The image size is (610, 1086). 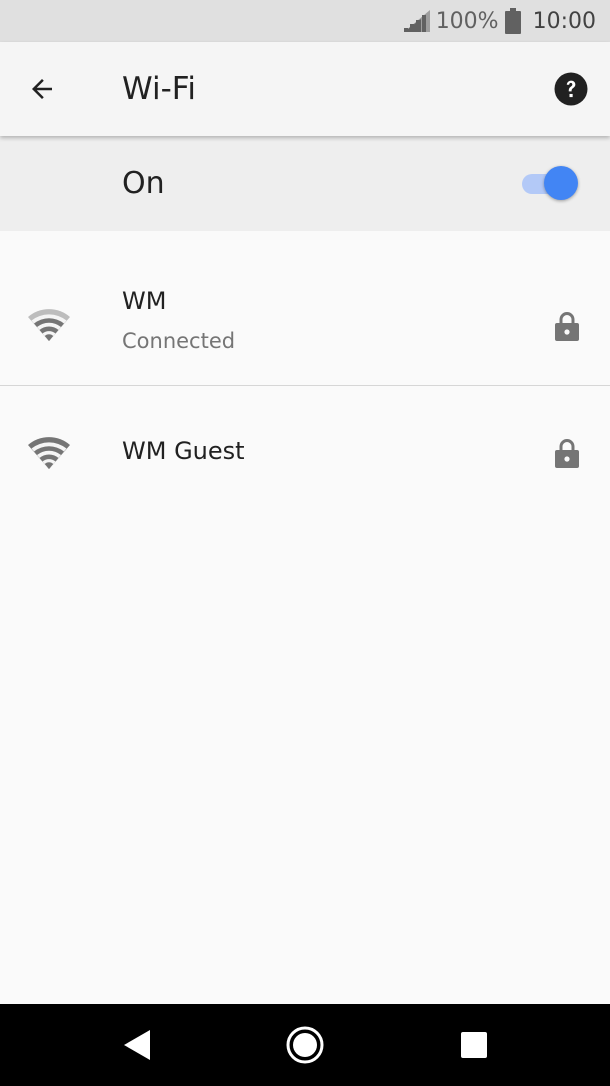 I want to click on switch-label: On, so click(x=143, y=183).